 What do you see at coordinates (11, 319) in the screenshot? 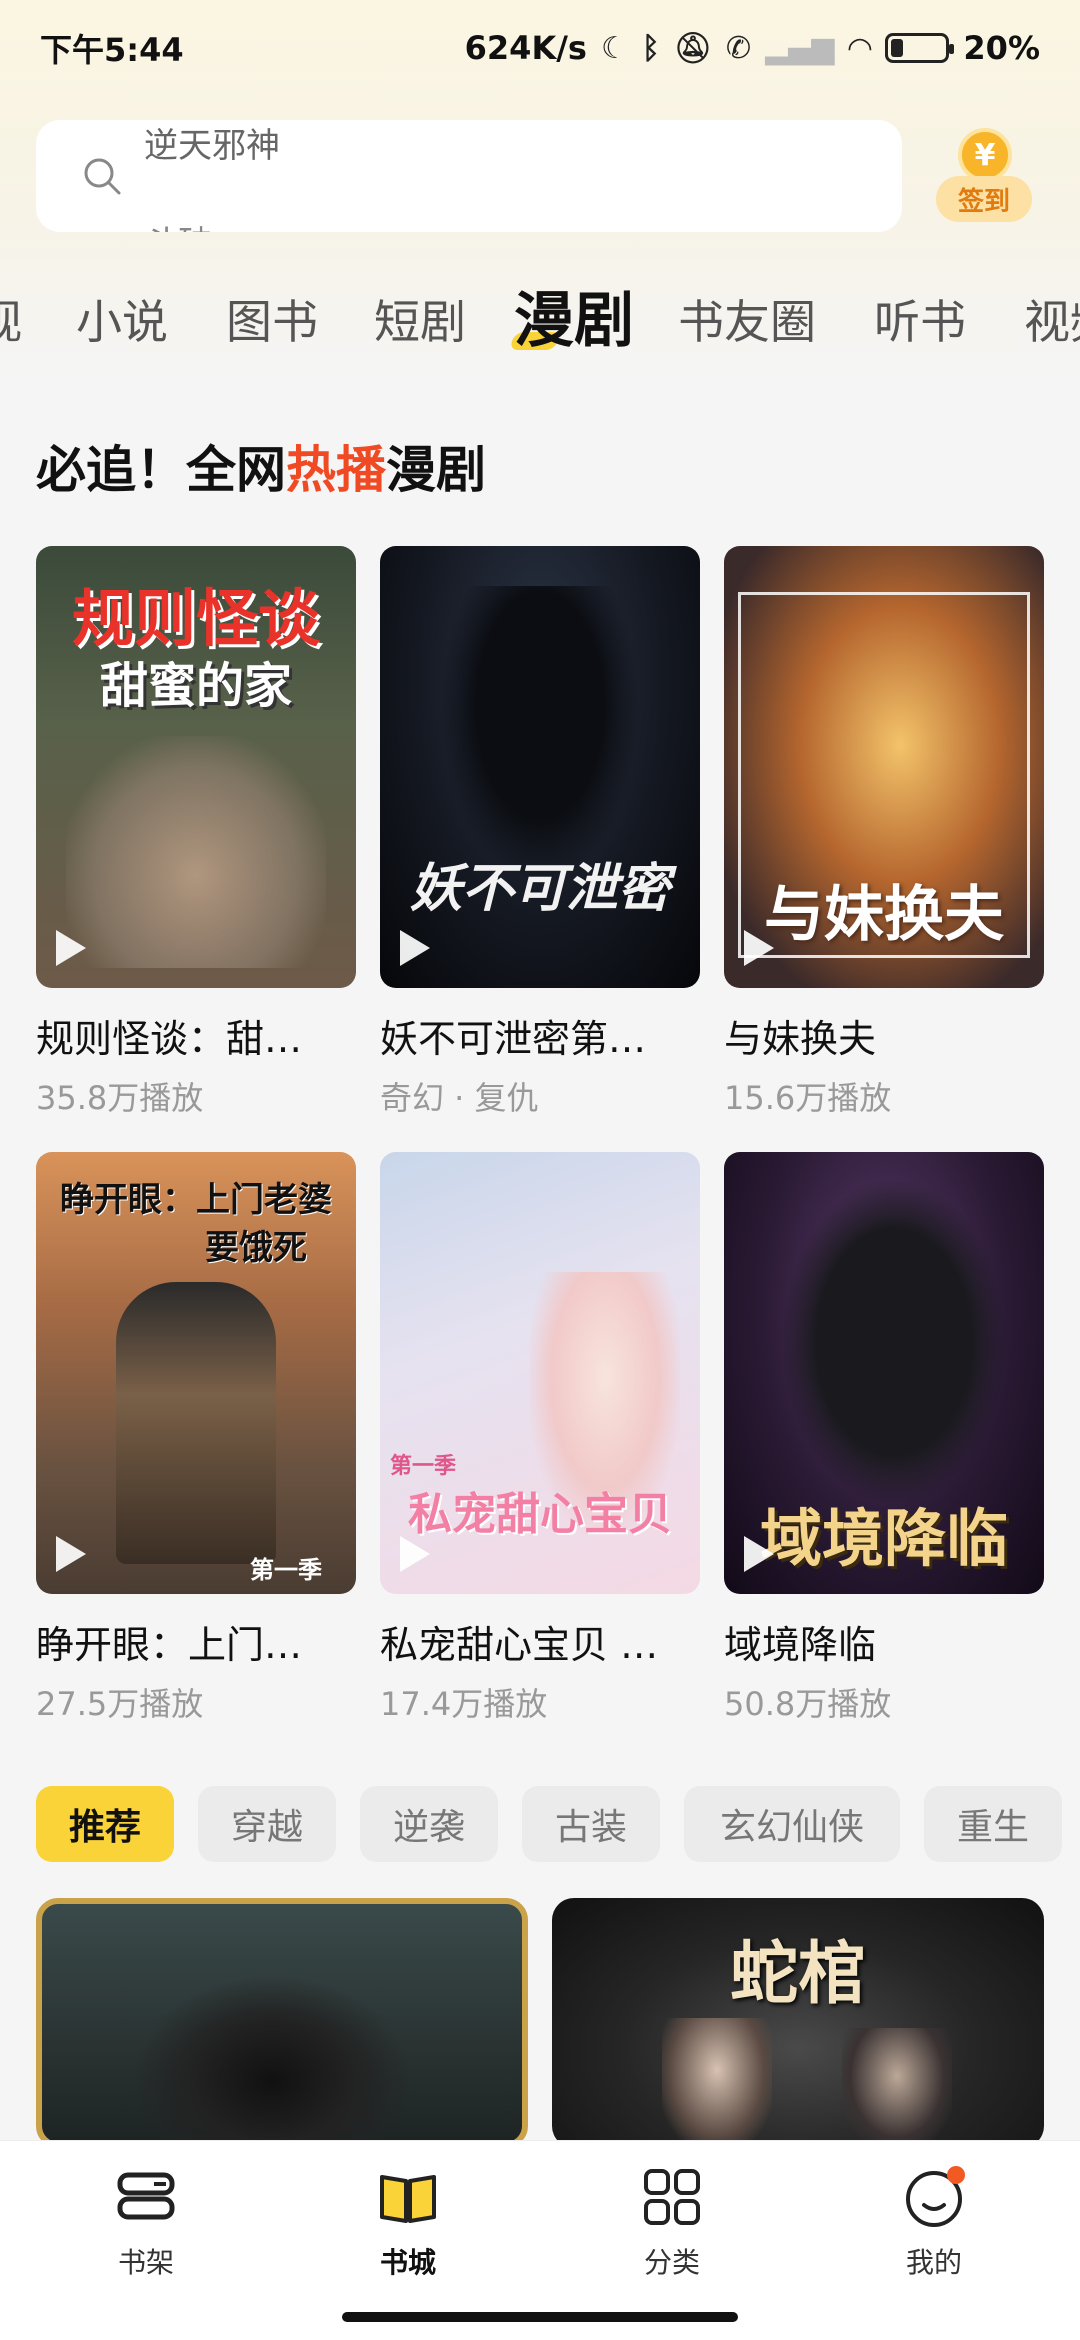
I see `tab-video-partial: 视` at bounding box center [11, 319].